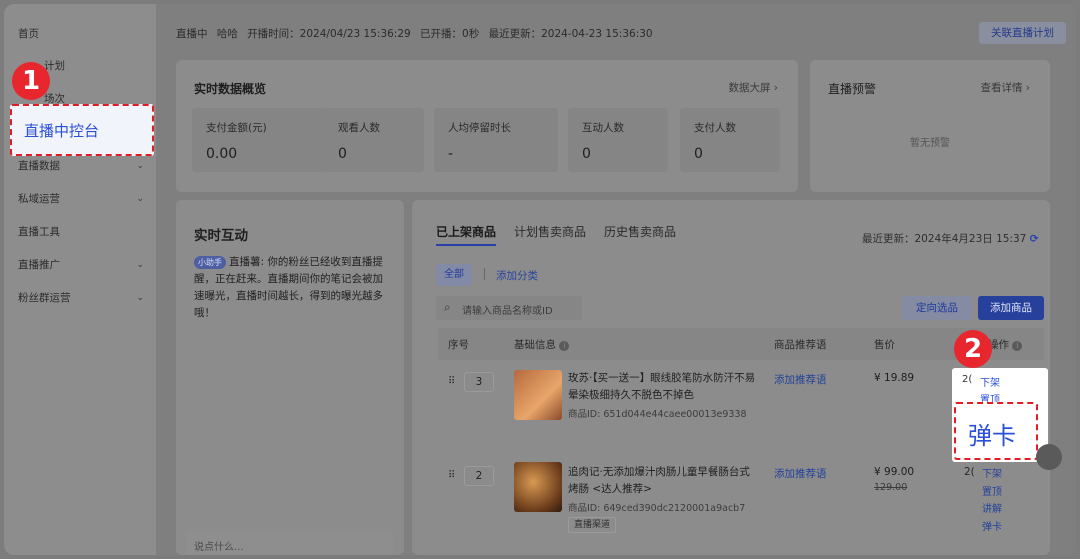 The image size is (1080, 559). What do you see at coordinates (992, 510) in the screenshot?
I see `explain-button: 讲解` at bounding box center [992, 510].